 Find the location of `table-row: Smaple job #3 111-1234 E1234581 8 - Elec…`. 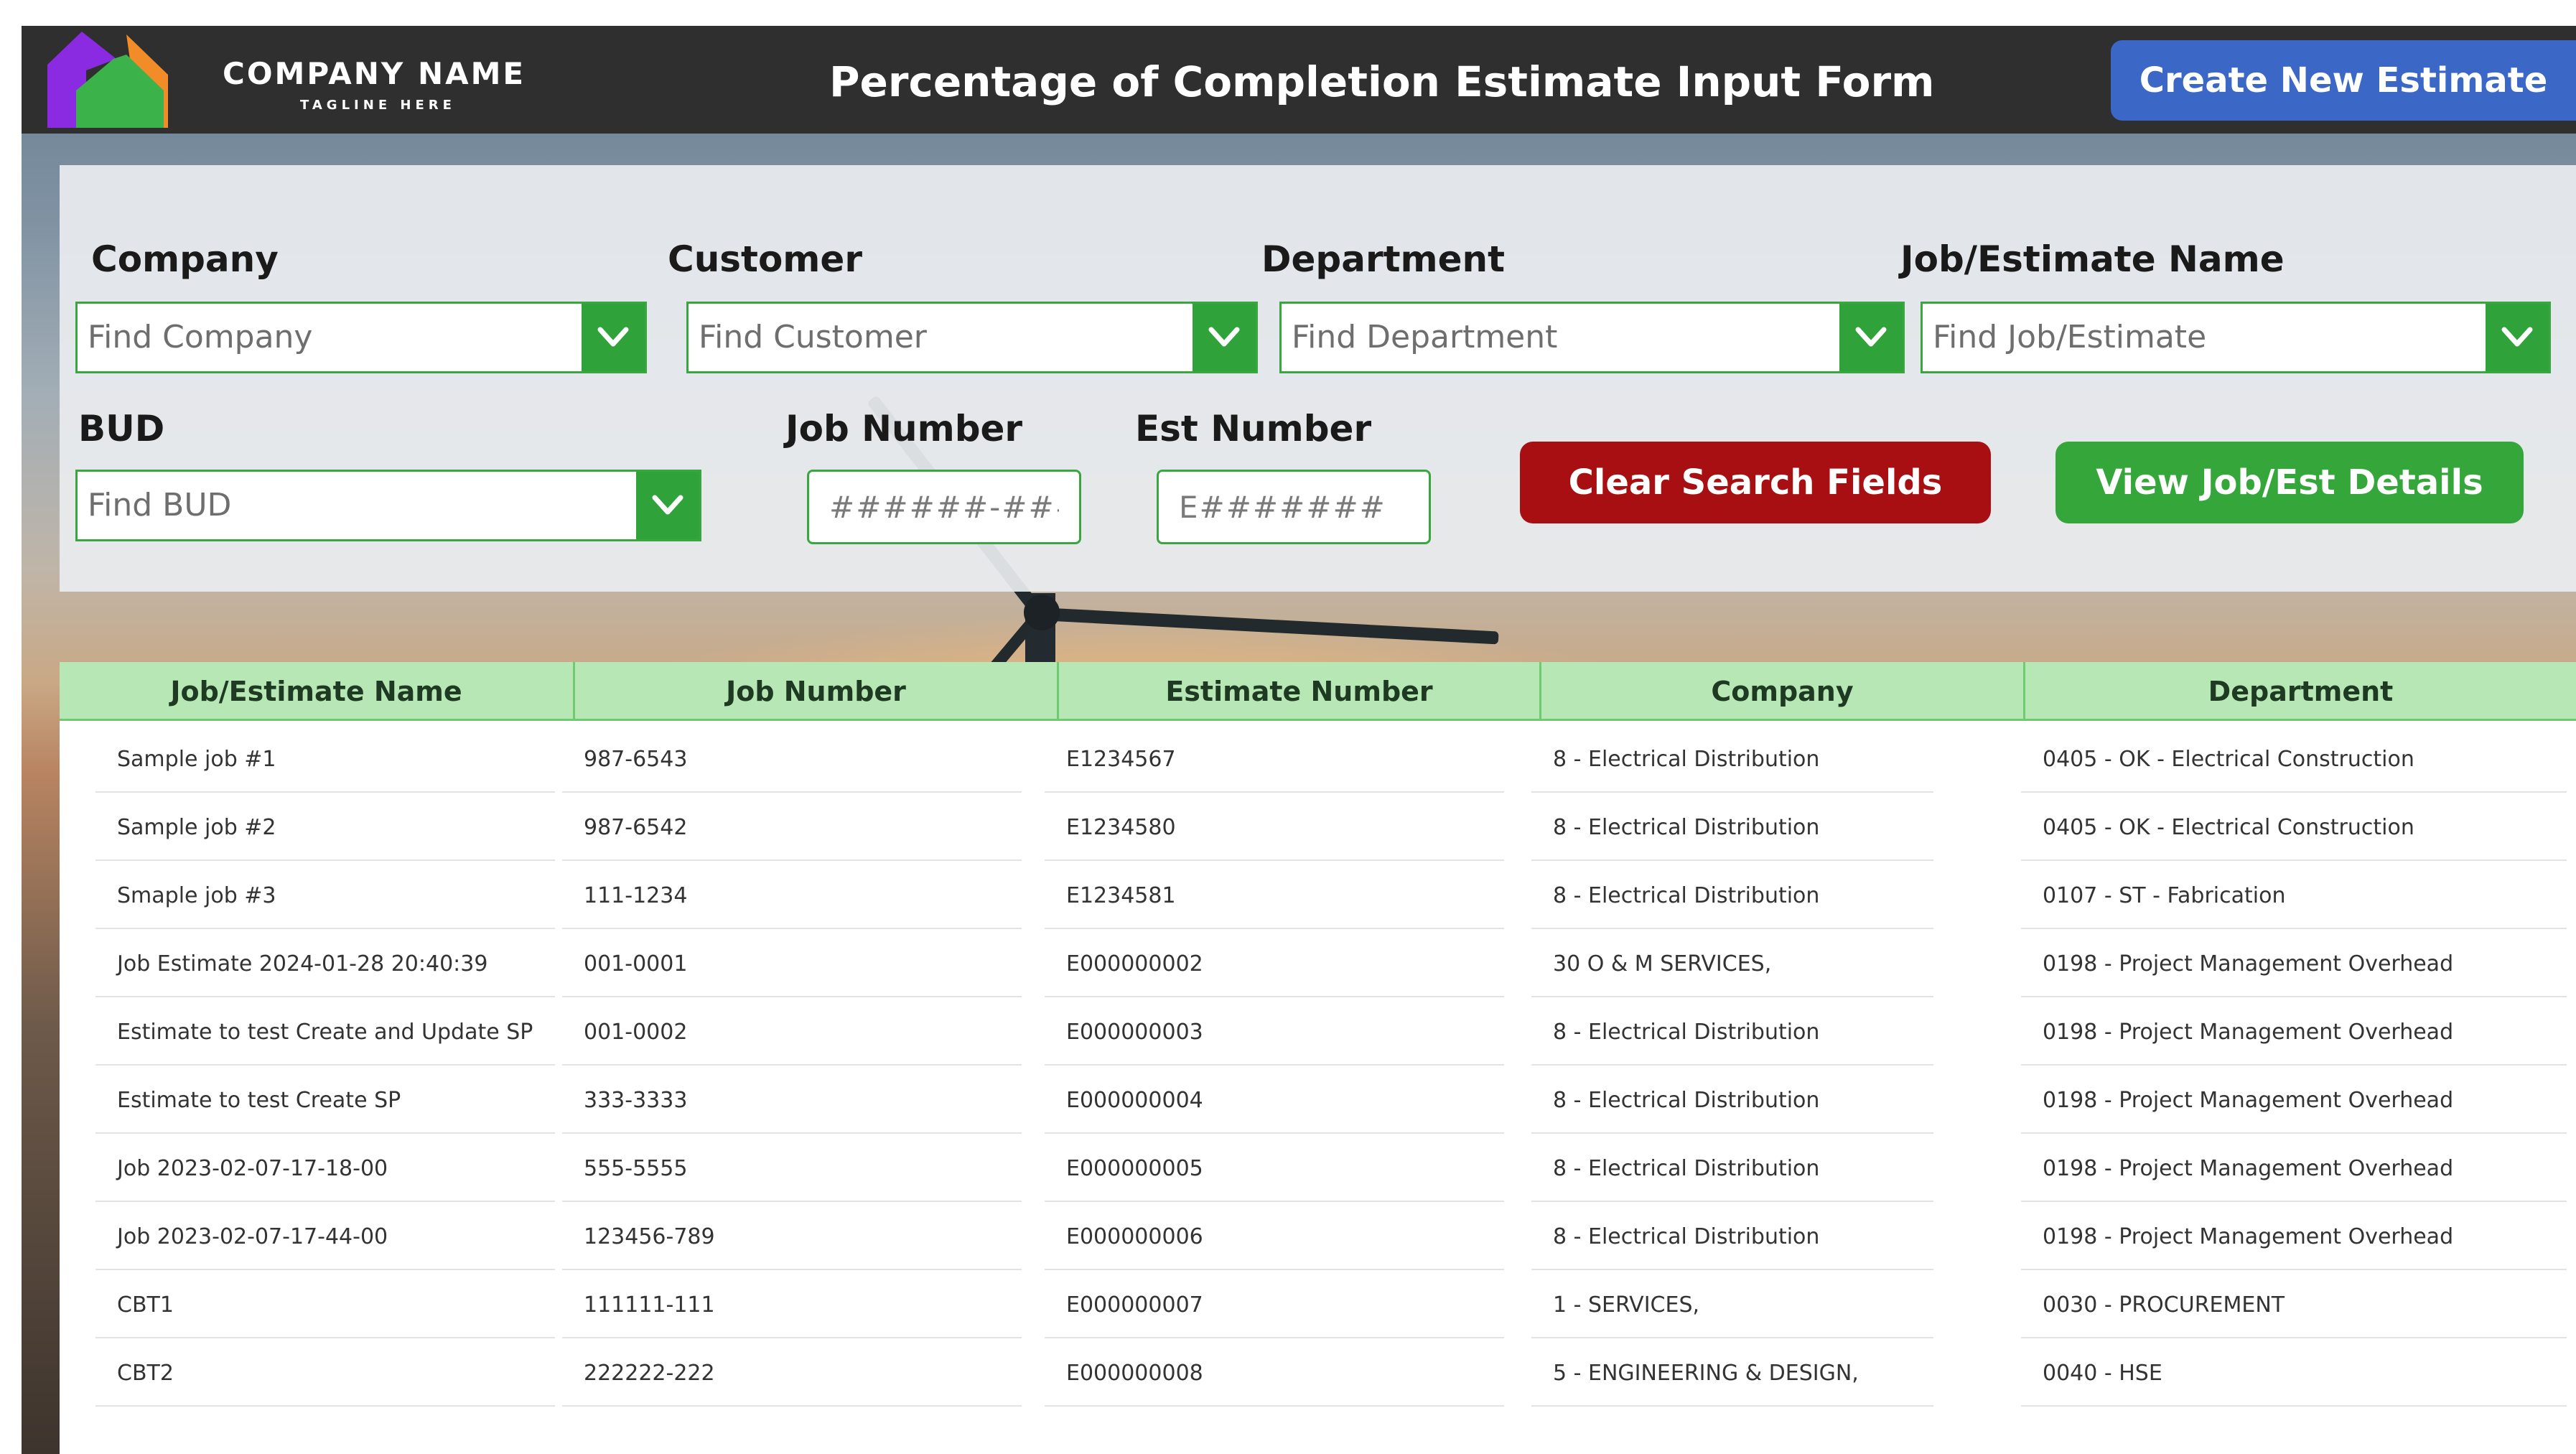

table-row: Smaple job #3 111-1234 E1234581 8 - Elec… is located at coordinates (1318, 897).